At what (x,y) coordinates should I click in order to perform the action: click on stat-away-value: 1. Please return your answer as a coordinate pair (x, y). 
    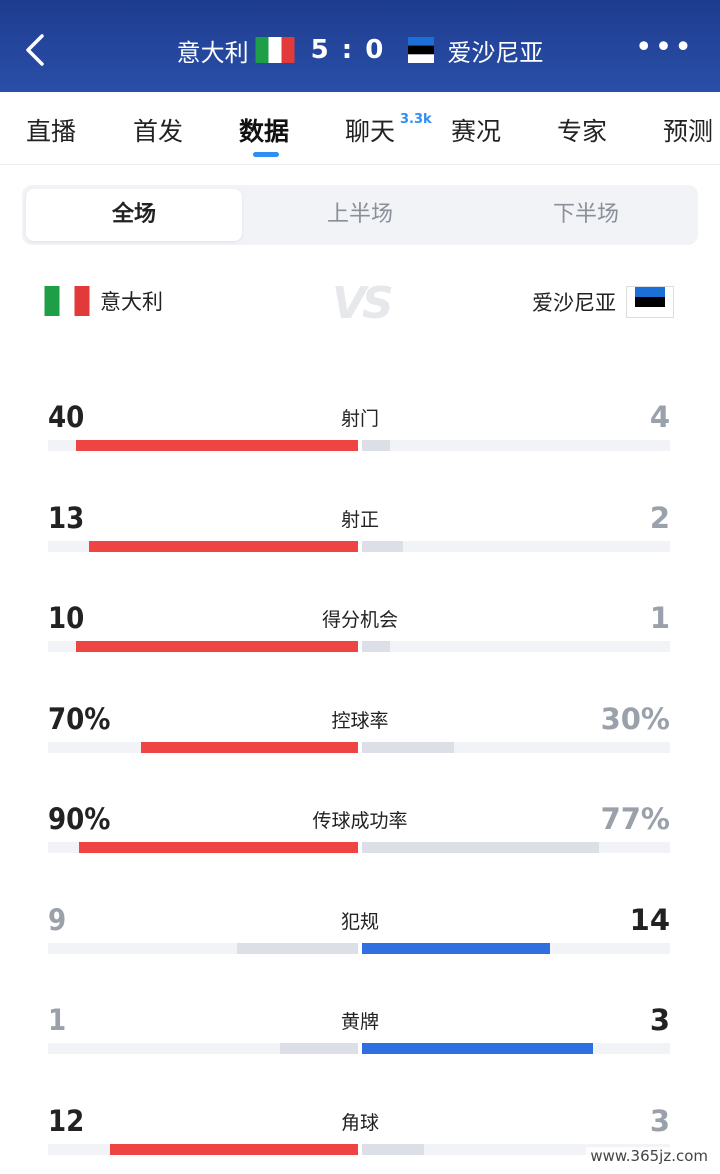
    Looking at the image, I should click on (659, 618).